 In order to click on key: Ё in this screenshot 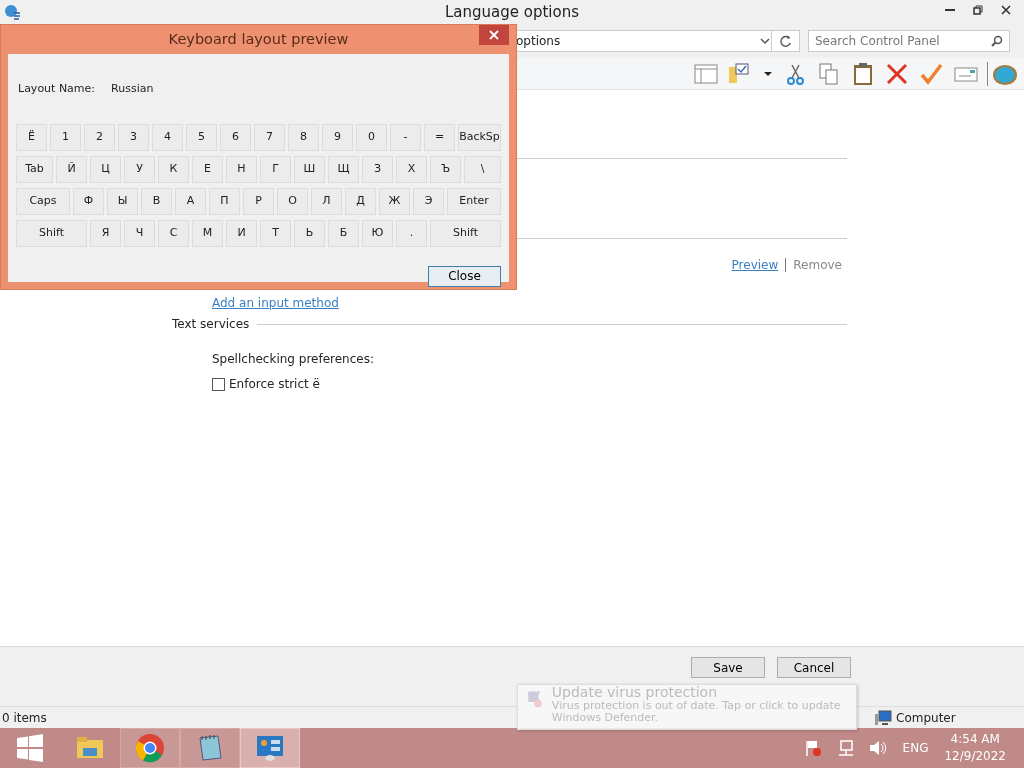, I will do `click(31, 137)`.